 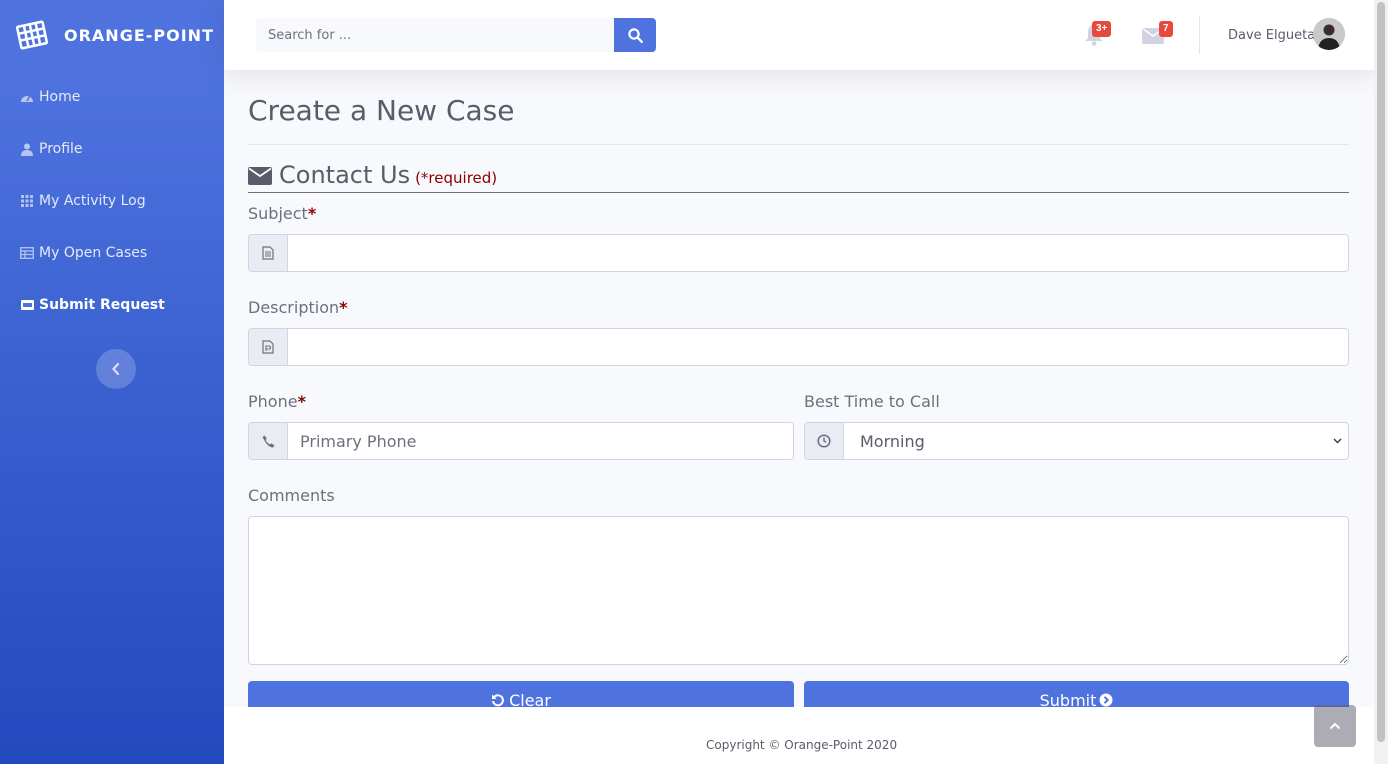 I want to click on dashboard-icon, so click(x=27, y=97).